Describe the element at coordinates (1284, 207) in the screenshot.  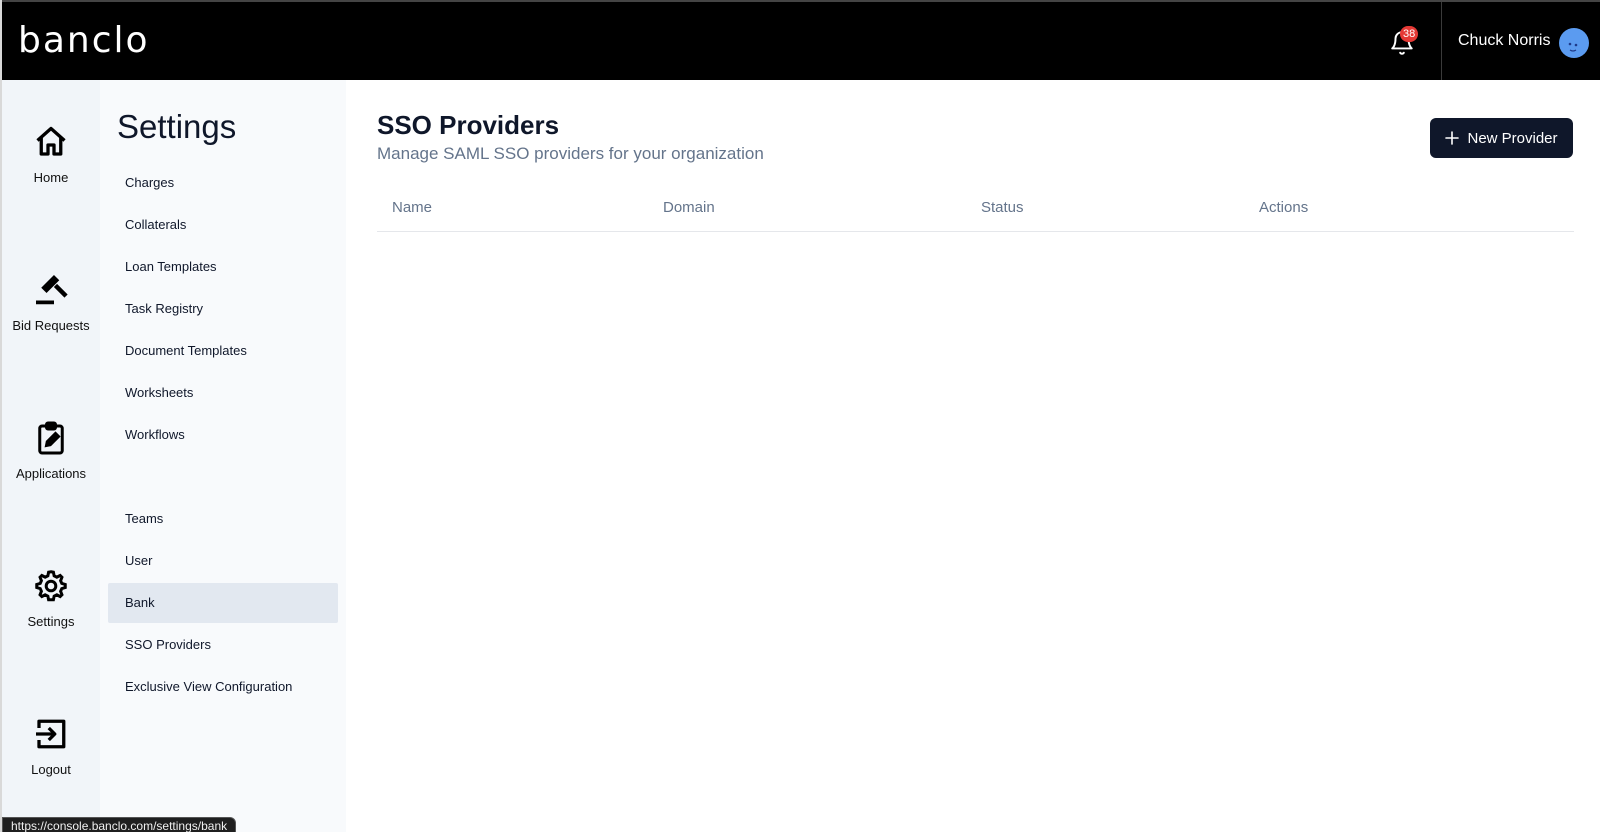
I see `column-header-actions: Actions` at that location.